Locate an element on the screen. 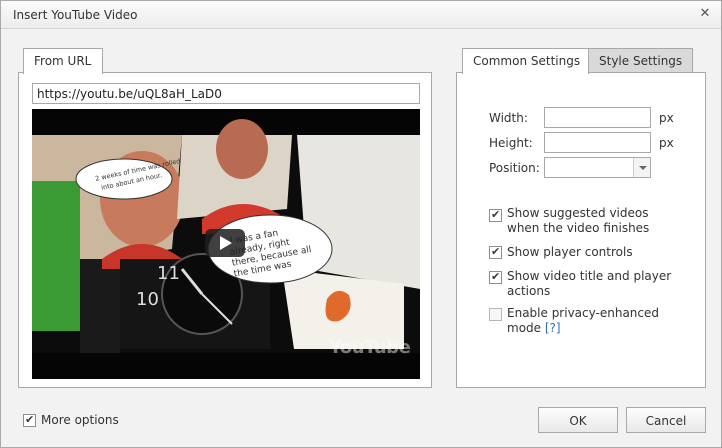 The width and height of the screenshot is (722, 448). position-select is located at coordinates (597, 167).